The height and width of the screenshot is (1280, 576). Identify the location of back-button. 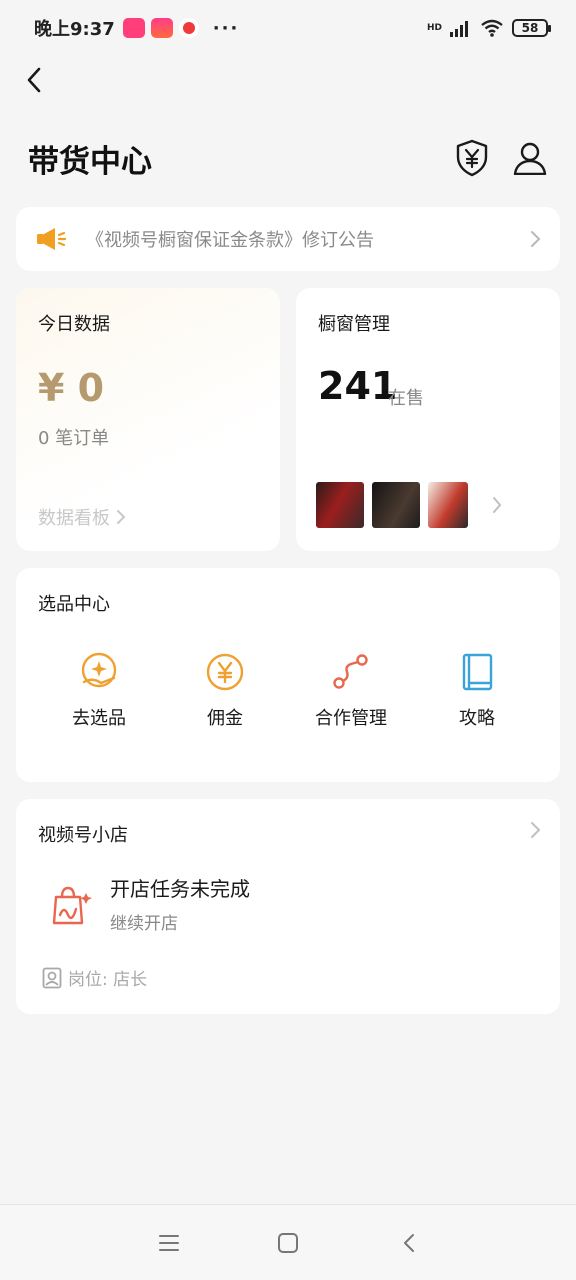
(34, 80).